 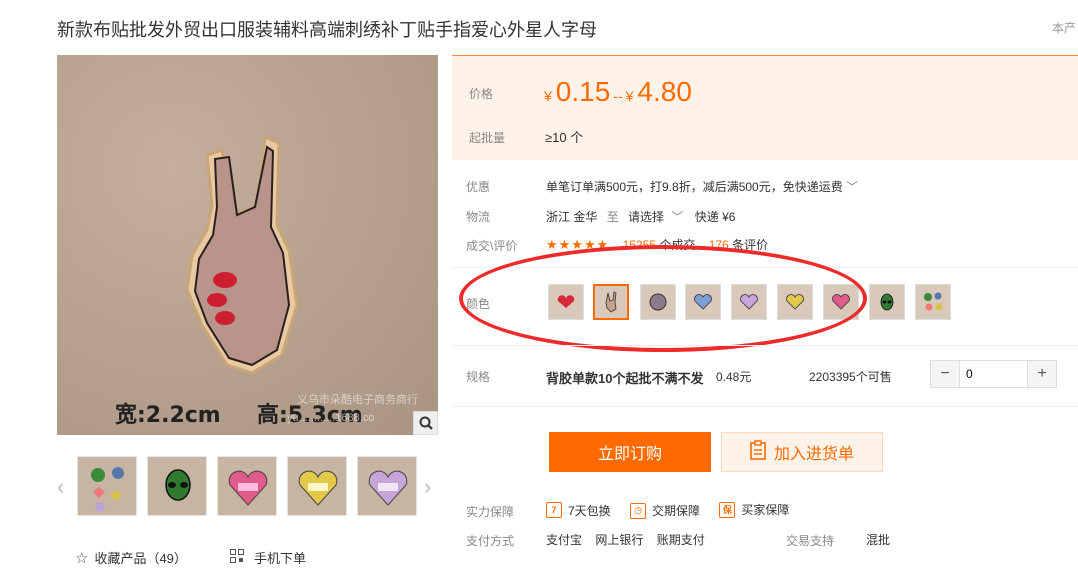 I want to click on title-right-text: 本产, so click(x=1064, y=28).